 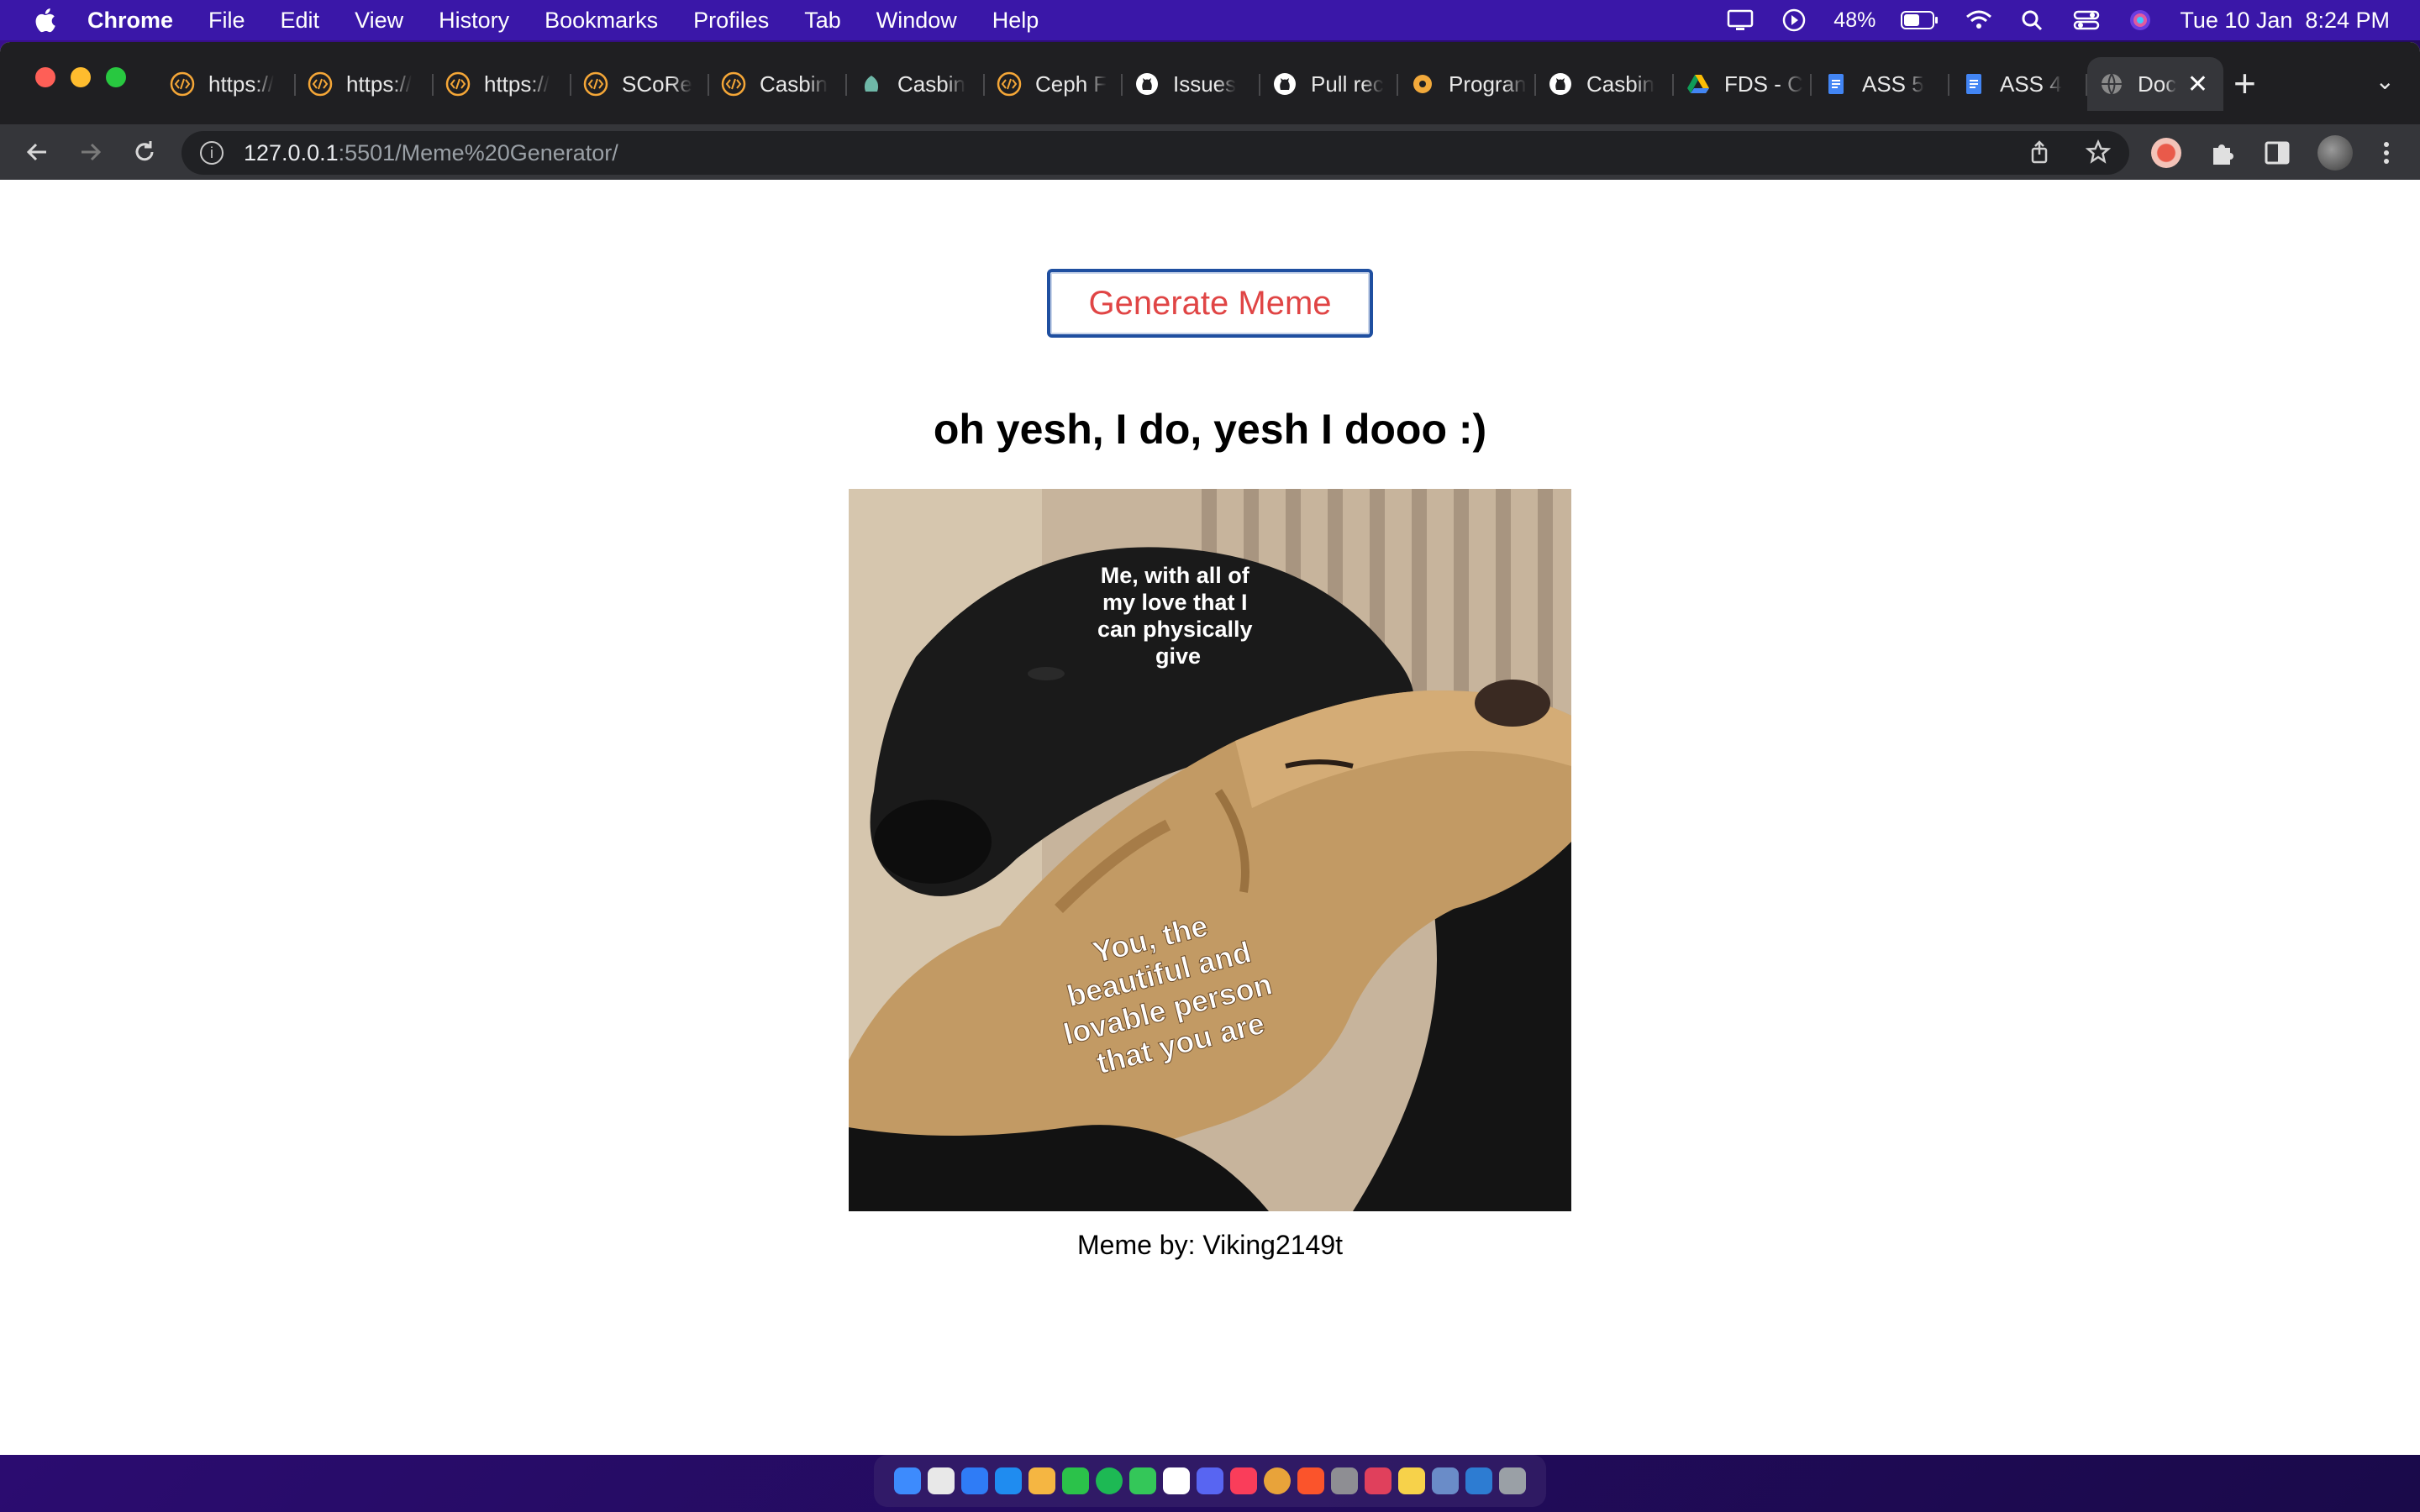 I want to click on meme-credit: Meme by: Viking2149t, so click(x=1210, y=1245).